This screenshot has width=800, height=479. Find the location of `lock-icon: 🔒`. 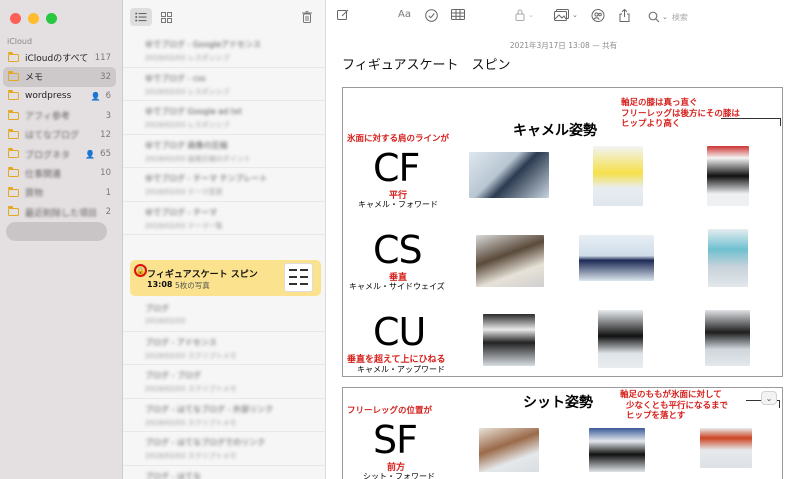

lock-icon: 🔒 is located at coordinates (140, 270).